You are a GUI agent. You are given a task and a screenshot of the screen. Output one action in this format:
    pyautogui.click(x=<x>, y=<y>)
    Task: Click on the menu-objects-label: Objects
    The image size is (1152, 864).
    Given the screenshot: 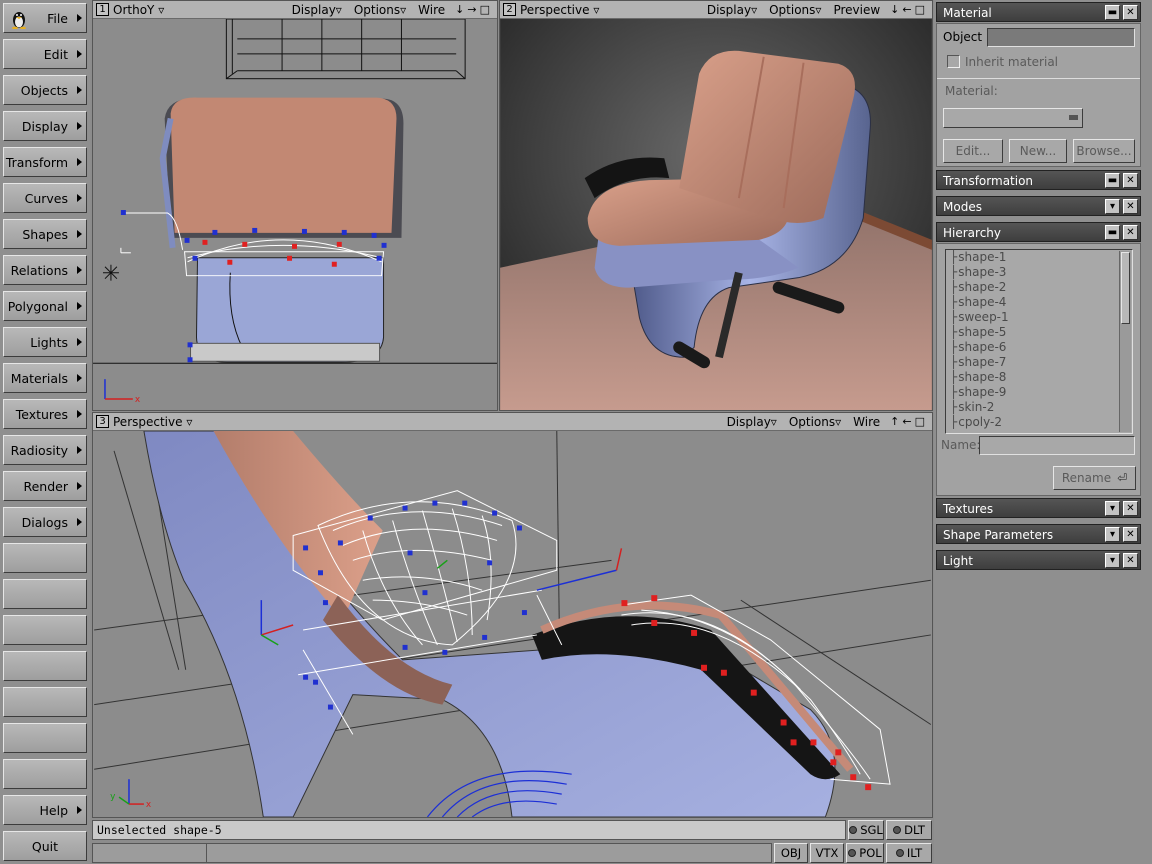 What is the action you would take?
    pyautogui.click(x=44, y=90)
    